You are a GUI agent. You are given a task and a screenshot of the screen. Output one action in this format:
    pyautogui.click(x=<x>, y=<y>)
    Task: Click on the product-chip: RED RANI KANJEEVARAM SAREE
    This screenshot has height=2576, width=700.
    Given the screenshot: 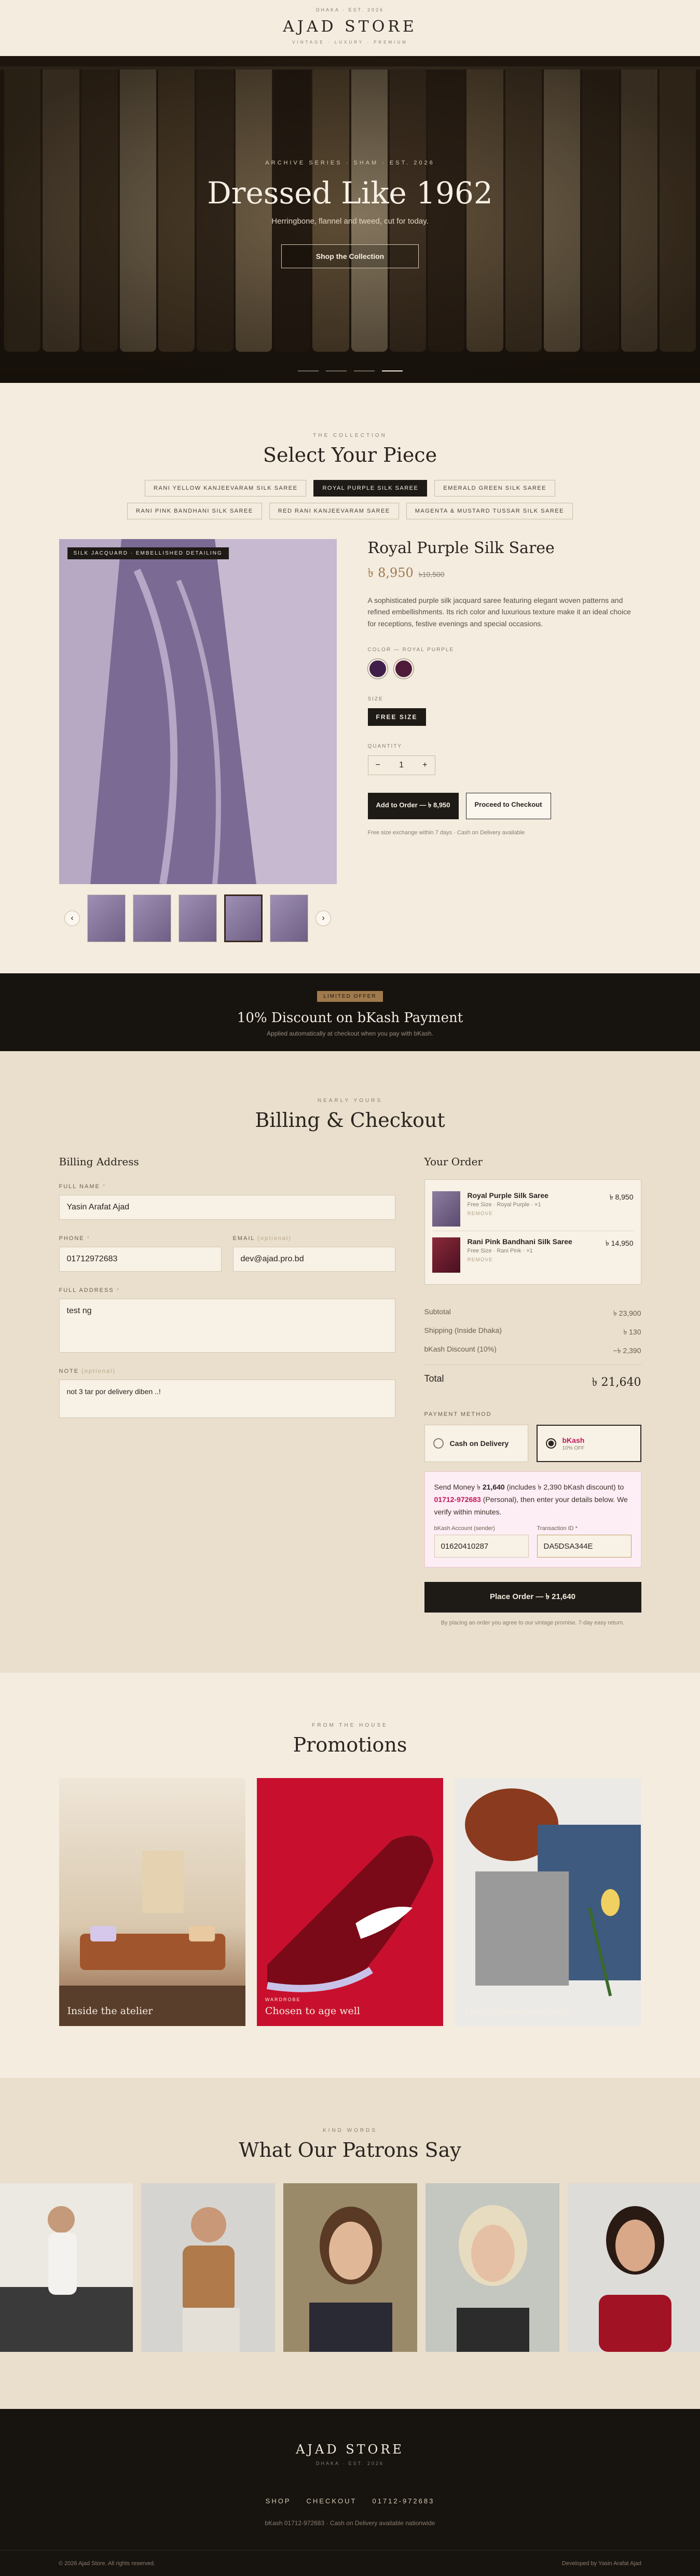 What is the action you would take?
    pyautogui.click(x=334, y=511)
    